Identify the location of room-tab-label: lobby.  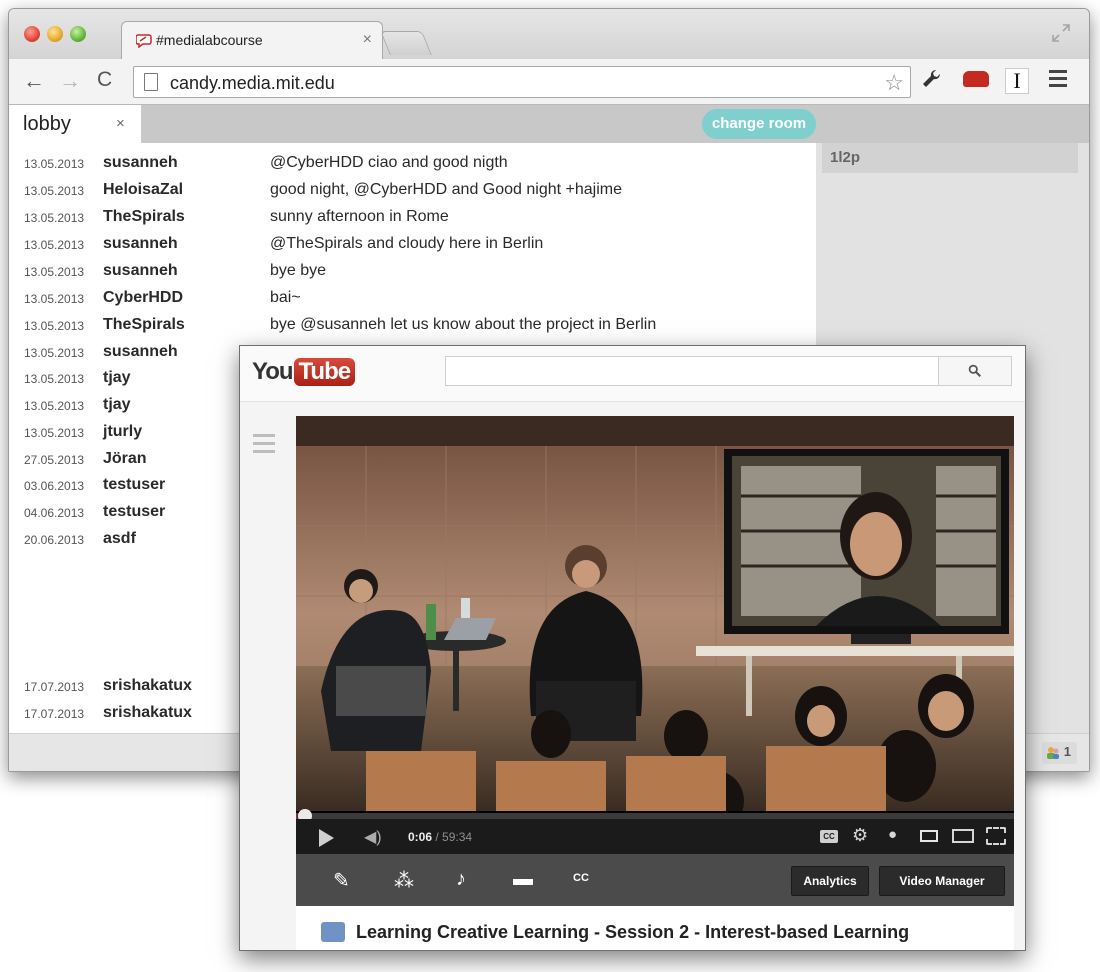
(47, 124).